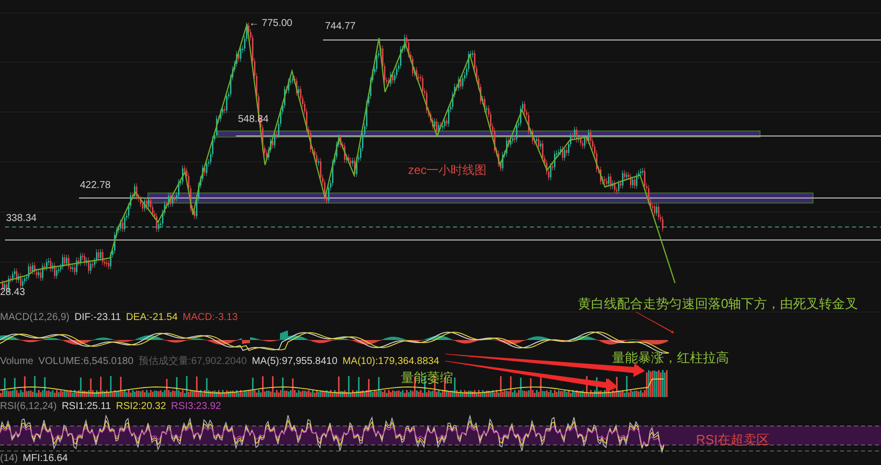 This screenshot has width=881, height=465. What do you see at coordinates (340, 27) in the screenshot?
I see `price-label: 744.77` at bounding box center [340, 27].